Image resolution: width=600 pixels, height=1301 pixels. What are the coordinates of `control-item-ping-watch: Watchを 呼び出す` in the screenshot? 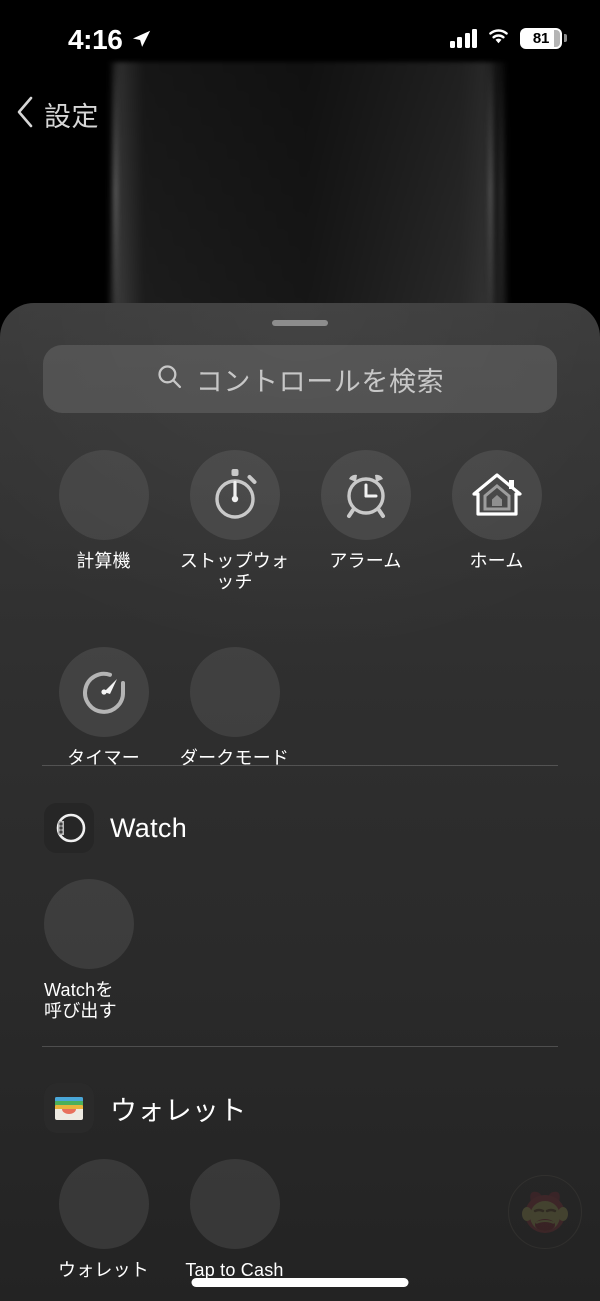 It's located at (106, 950).